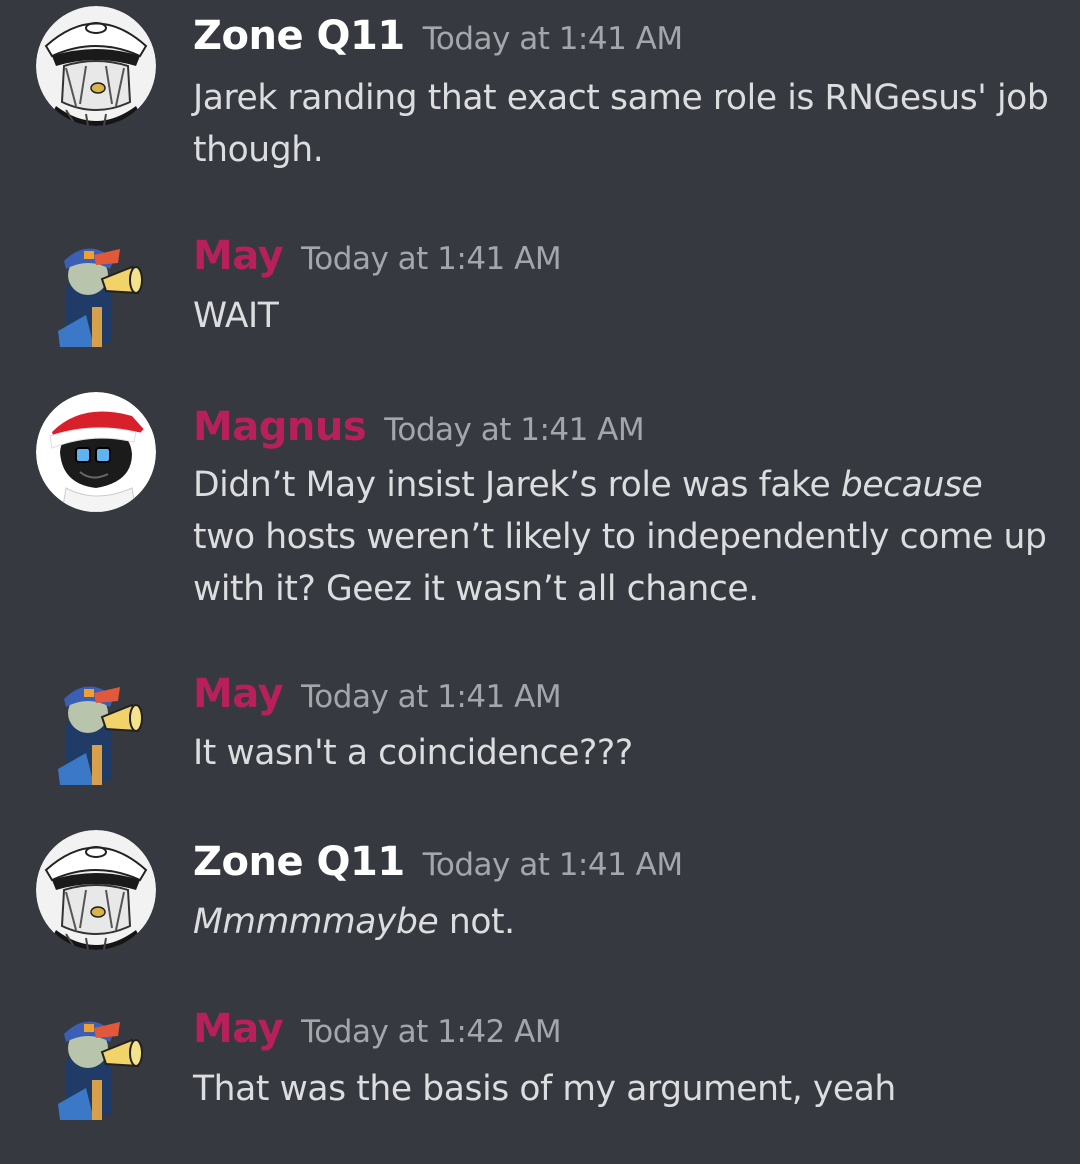 This screenshot has height=1164, width=1080. I want to click on message-content: It wasn't a coincidence???, so click(413, 753).